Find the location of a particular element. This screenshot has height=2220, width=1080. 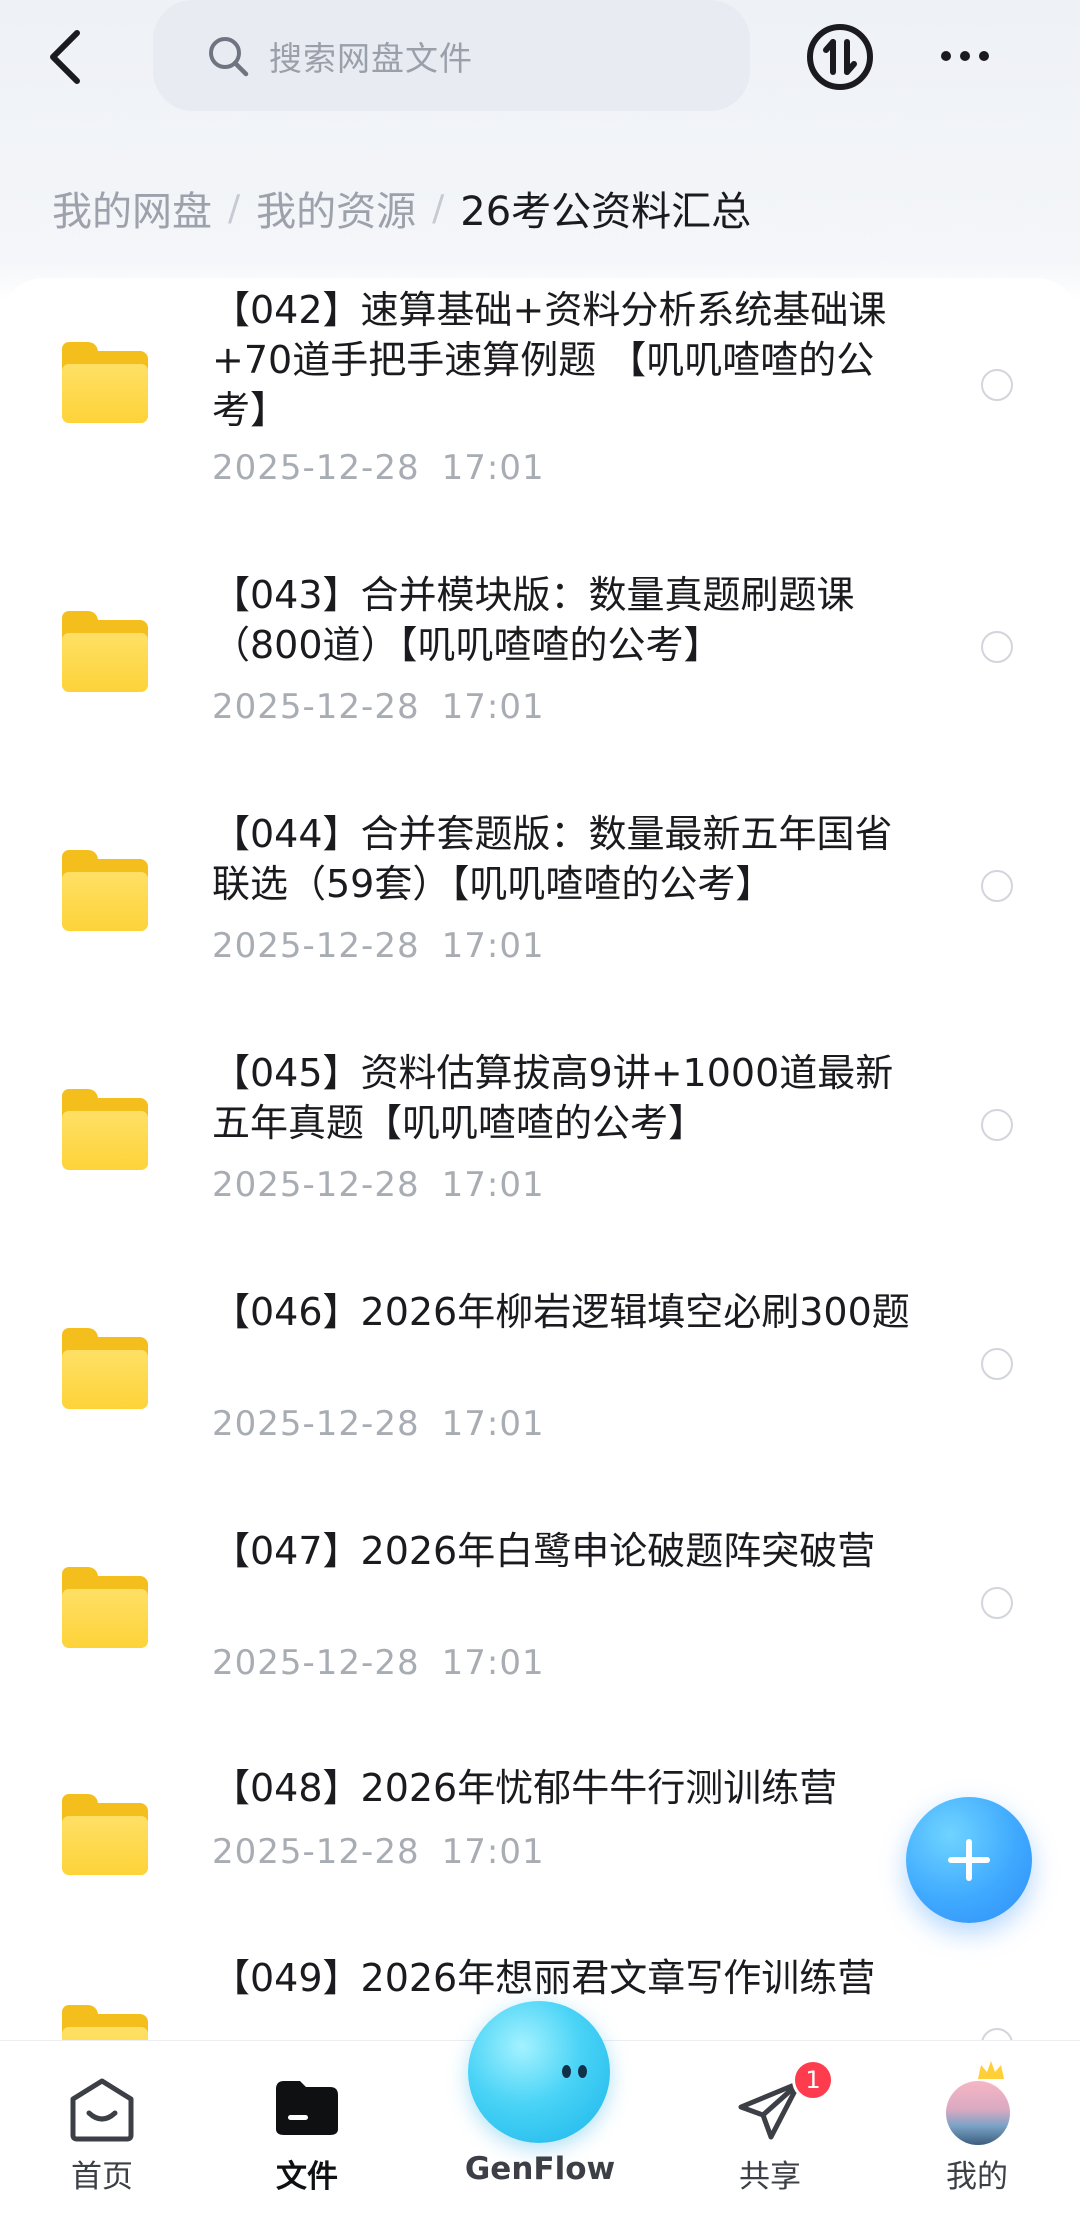

file-name: 【046】2026年柳岩逻辑填空必刷300题 is located at coordinates (561, 1312).